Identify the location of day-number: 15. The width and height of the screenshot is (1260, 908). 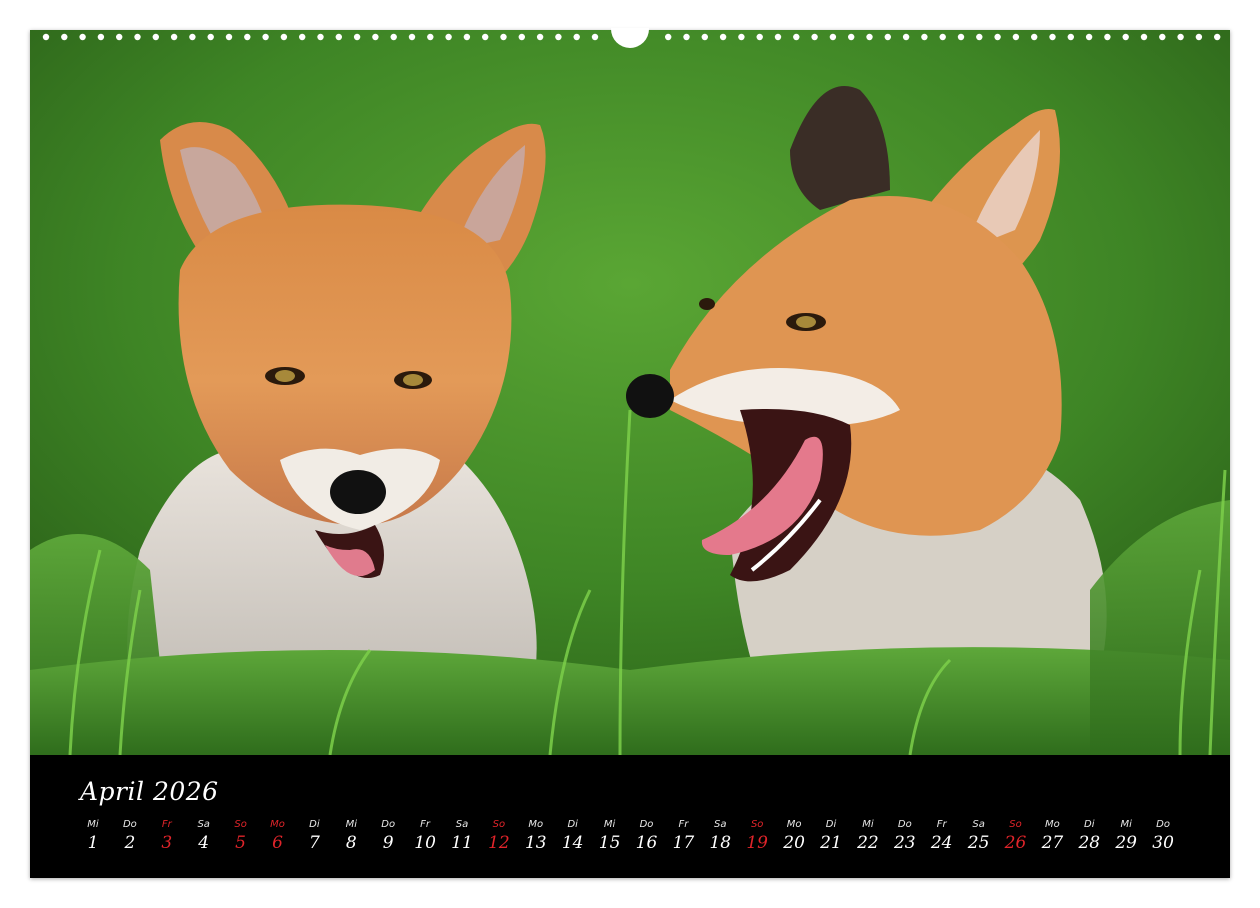
(609, 843).